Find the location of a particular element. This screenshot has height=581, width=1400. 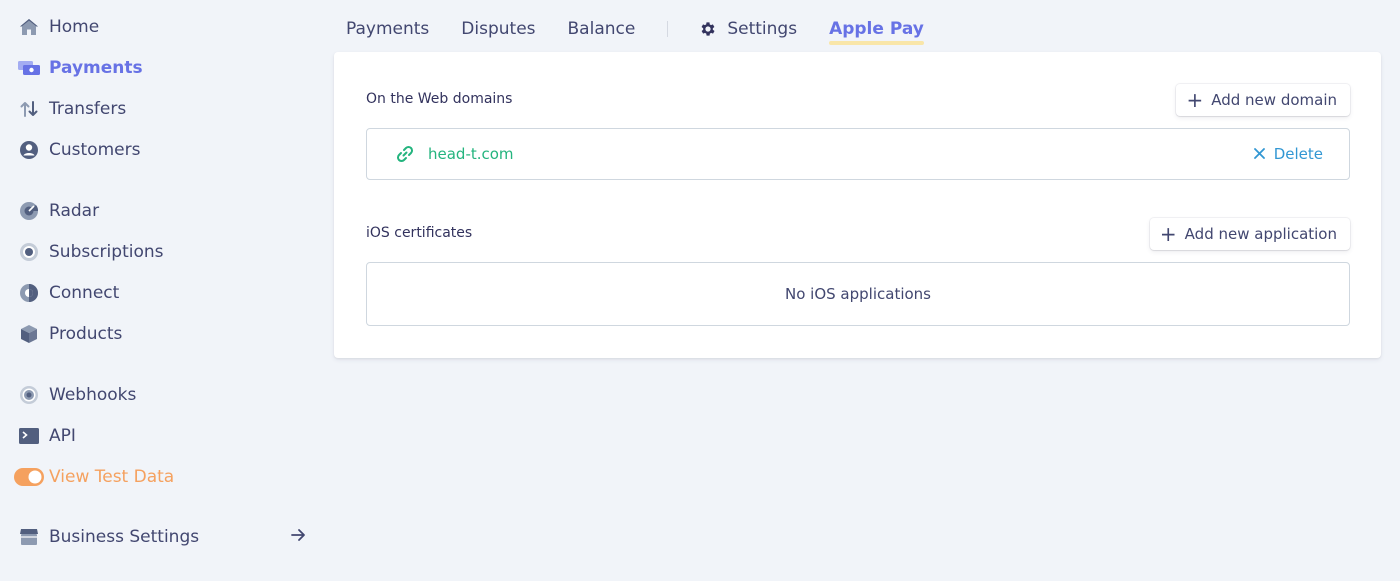

add-new-domain-button: + Add new domain is located at coordinates (1263, 100).